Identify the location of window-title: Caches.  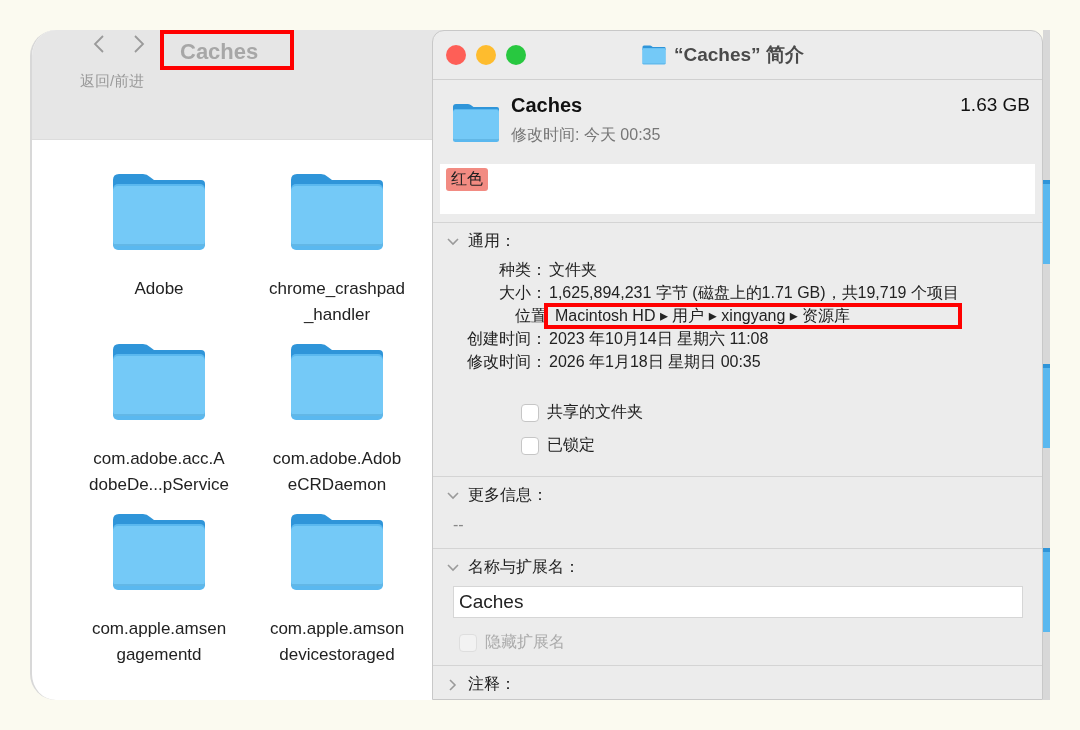
(227, 50).